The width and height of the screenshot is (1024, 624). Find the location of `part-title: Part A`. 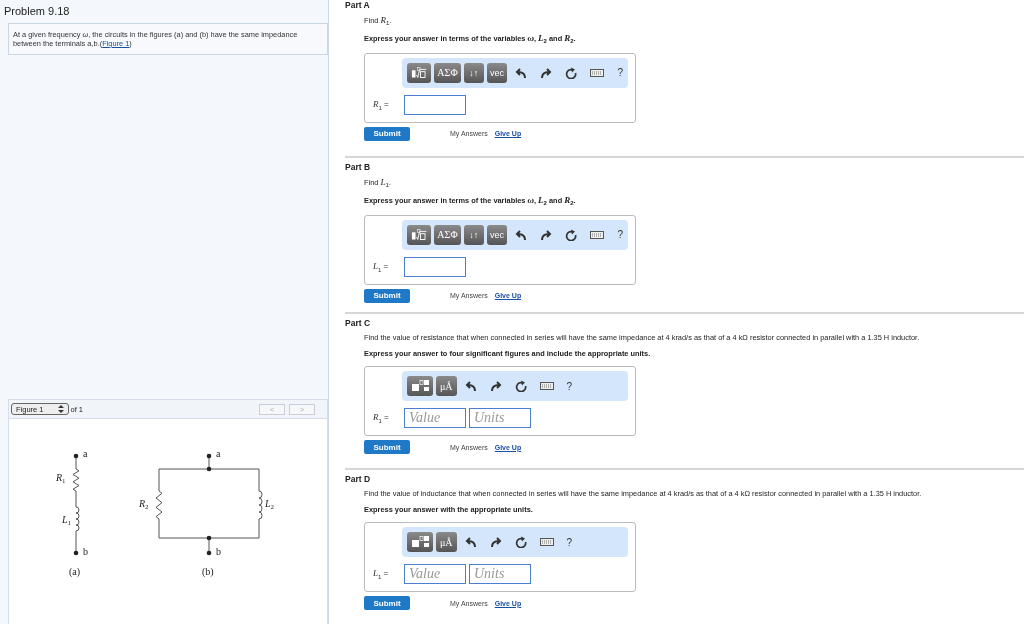

part-title: Part A is located at coordinates (358, 5).